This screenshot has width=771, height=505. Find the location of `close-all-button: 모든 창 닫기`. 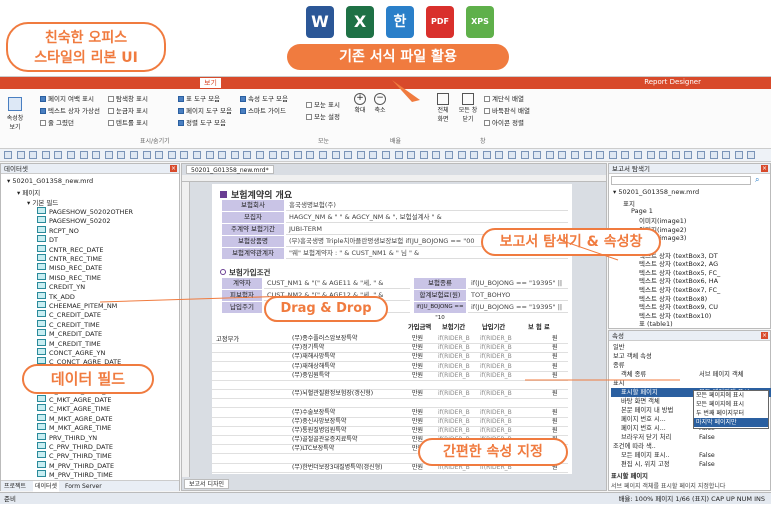

close-all-button: 모든 창 닫기 is located at coordinates (468, 108).